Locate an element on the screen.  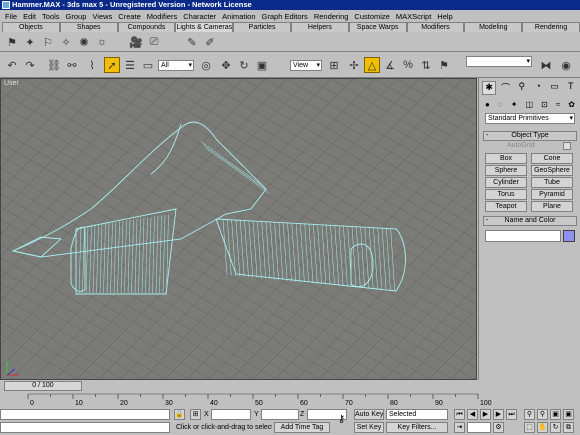
undo-icon: ↶ is located at coordinates (12, 65).